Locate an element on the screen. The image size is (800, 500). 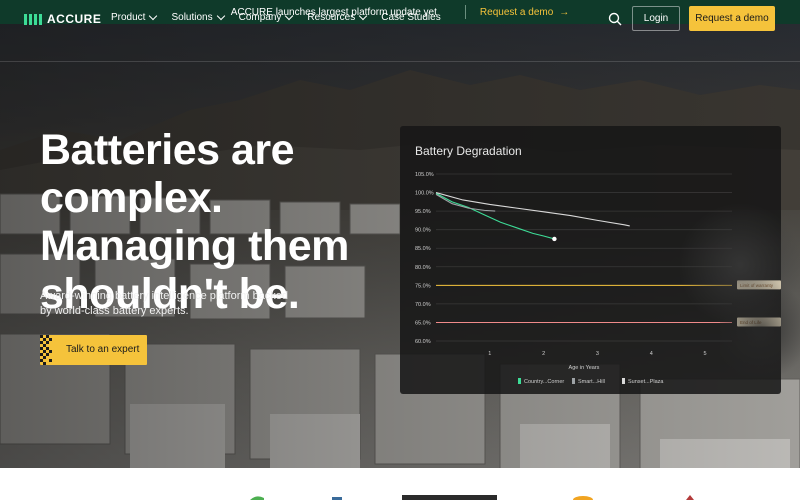
accure-logo: ACCURE is located at coordinates (62, 19).